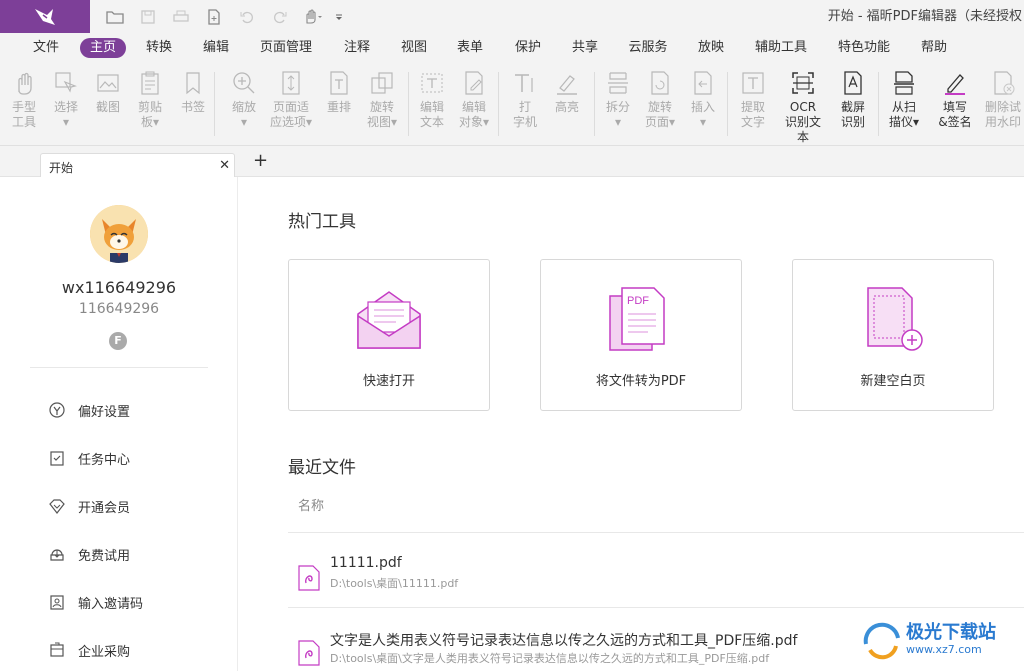 The image size is (1024, 671). What do you see at coordinates (752, 114) in the screenshot?
I see `ribbon-label: 提取 文字` at bounding box center [752, 114].